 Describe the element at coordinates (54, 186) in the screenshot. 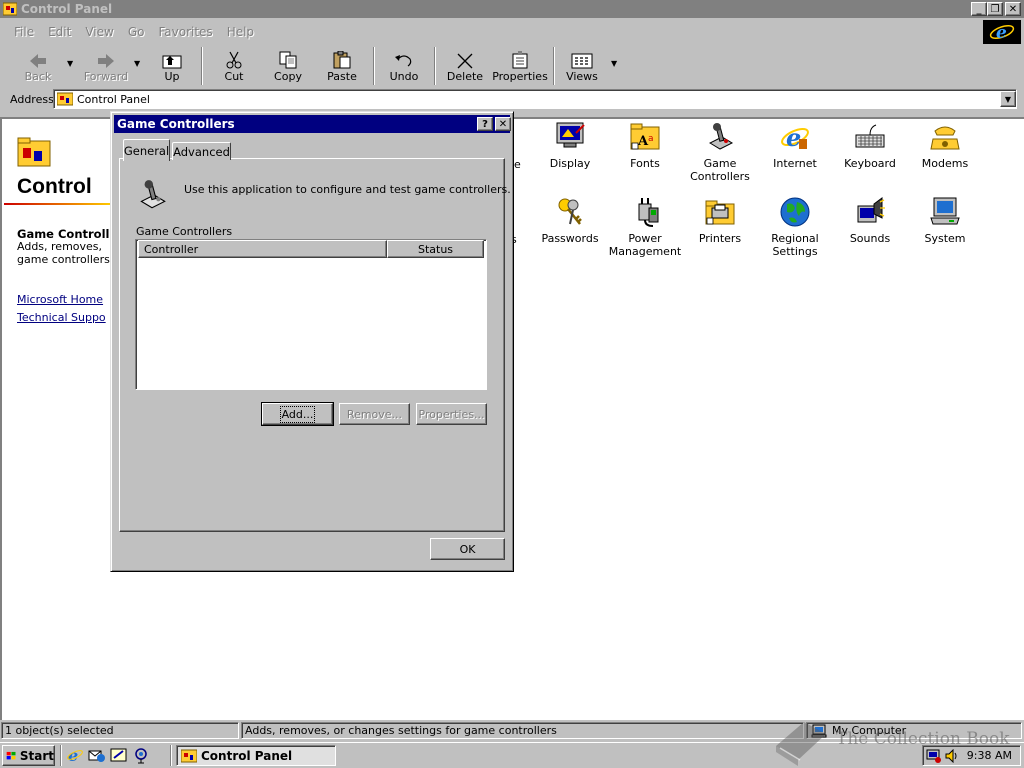

I see `page-title: Control` at that location.